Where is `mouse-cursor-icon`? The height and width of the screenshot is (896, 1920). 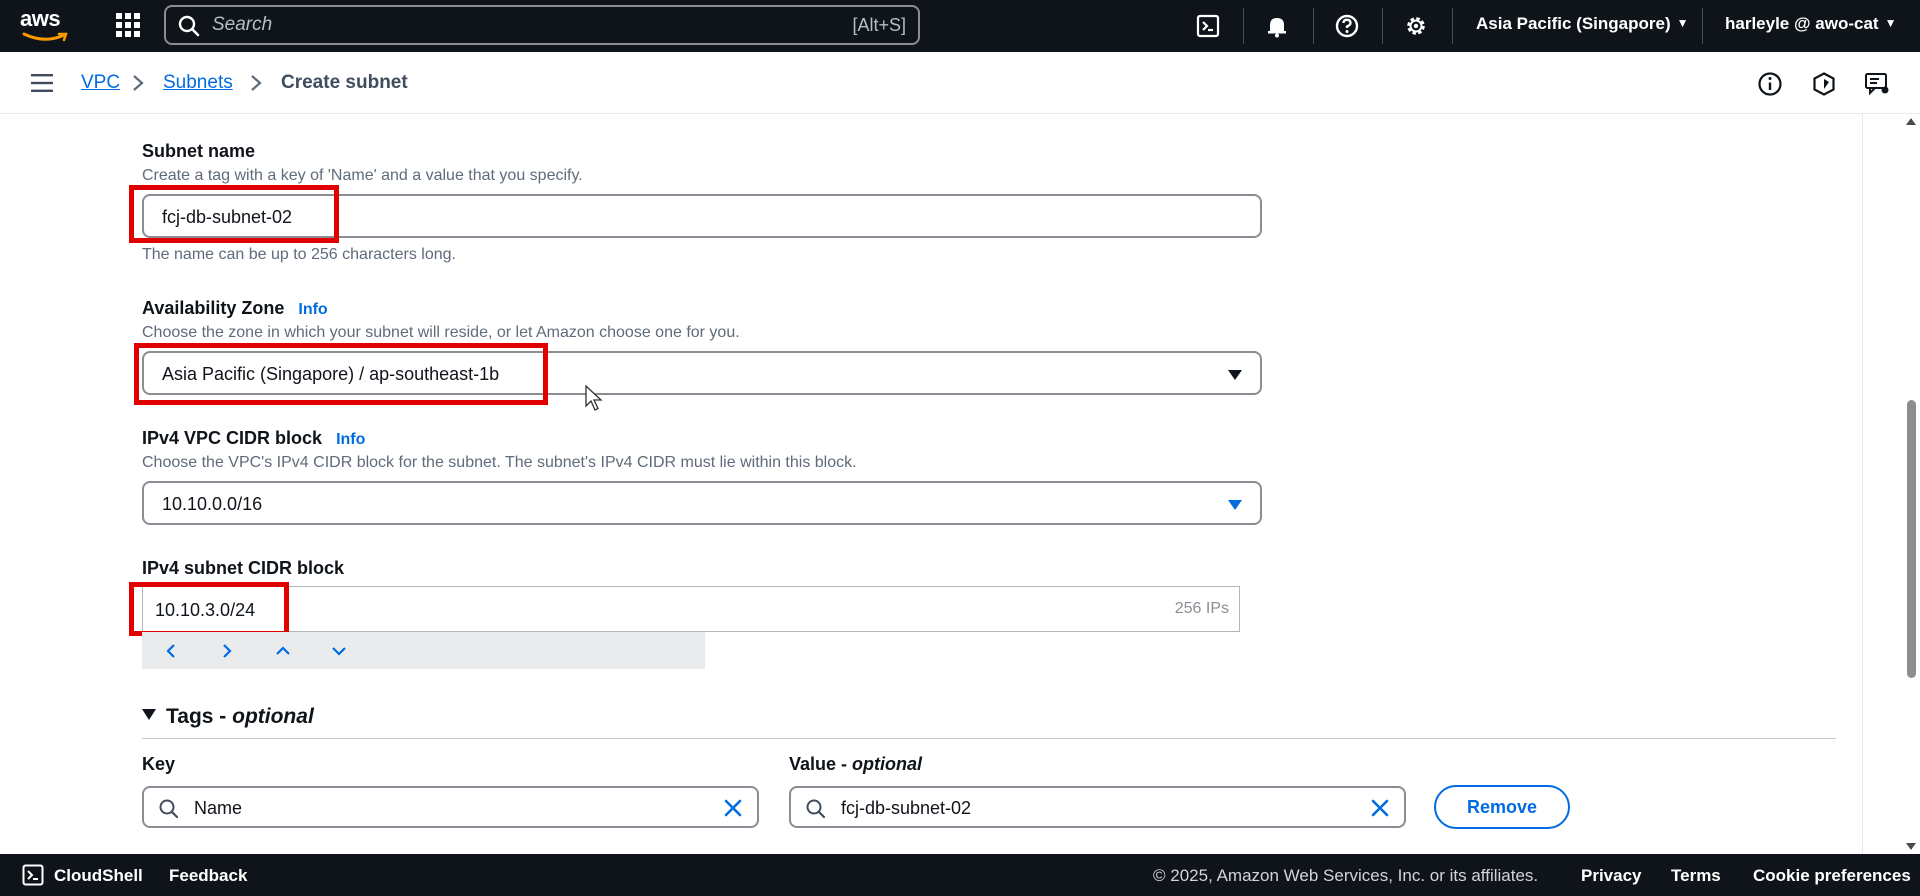 mouse-cursor-icon is located at coordinates (594, 397).